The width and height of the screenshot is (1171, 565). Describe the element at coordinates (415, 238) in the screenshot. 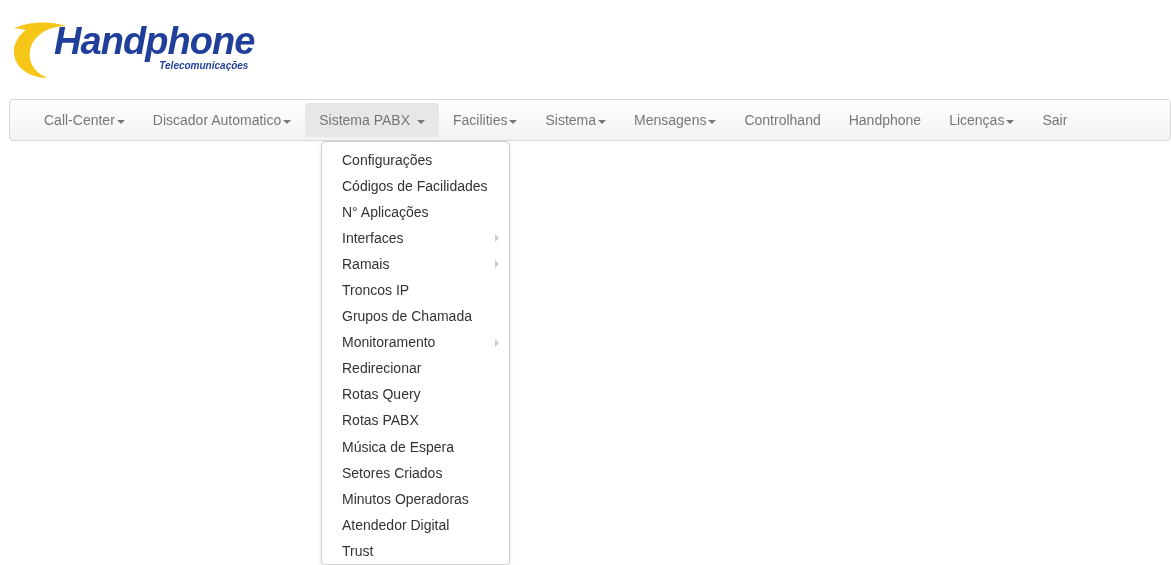

I see `menu-item: Interfaces` at that location.